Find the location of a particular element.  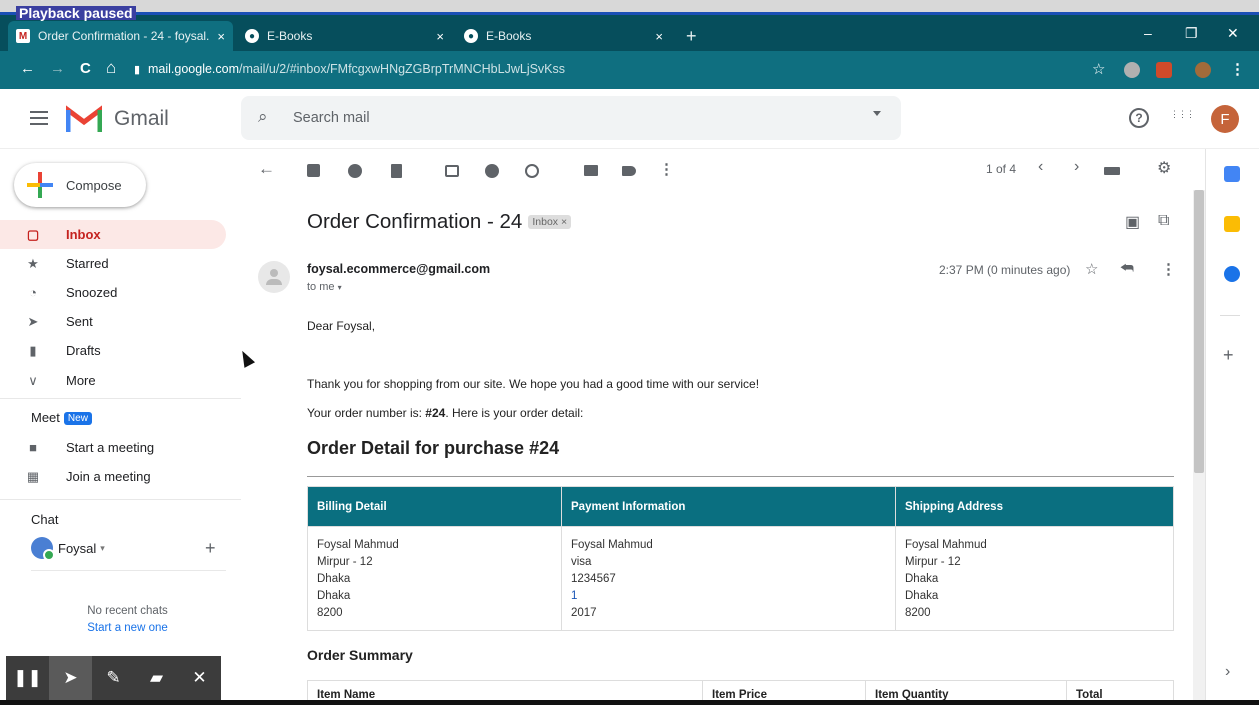

tasks-icon is located at coordinates (1232, 274).